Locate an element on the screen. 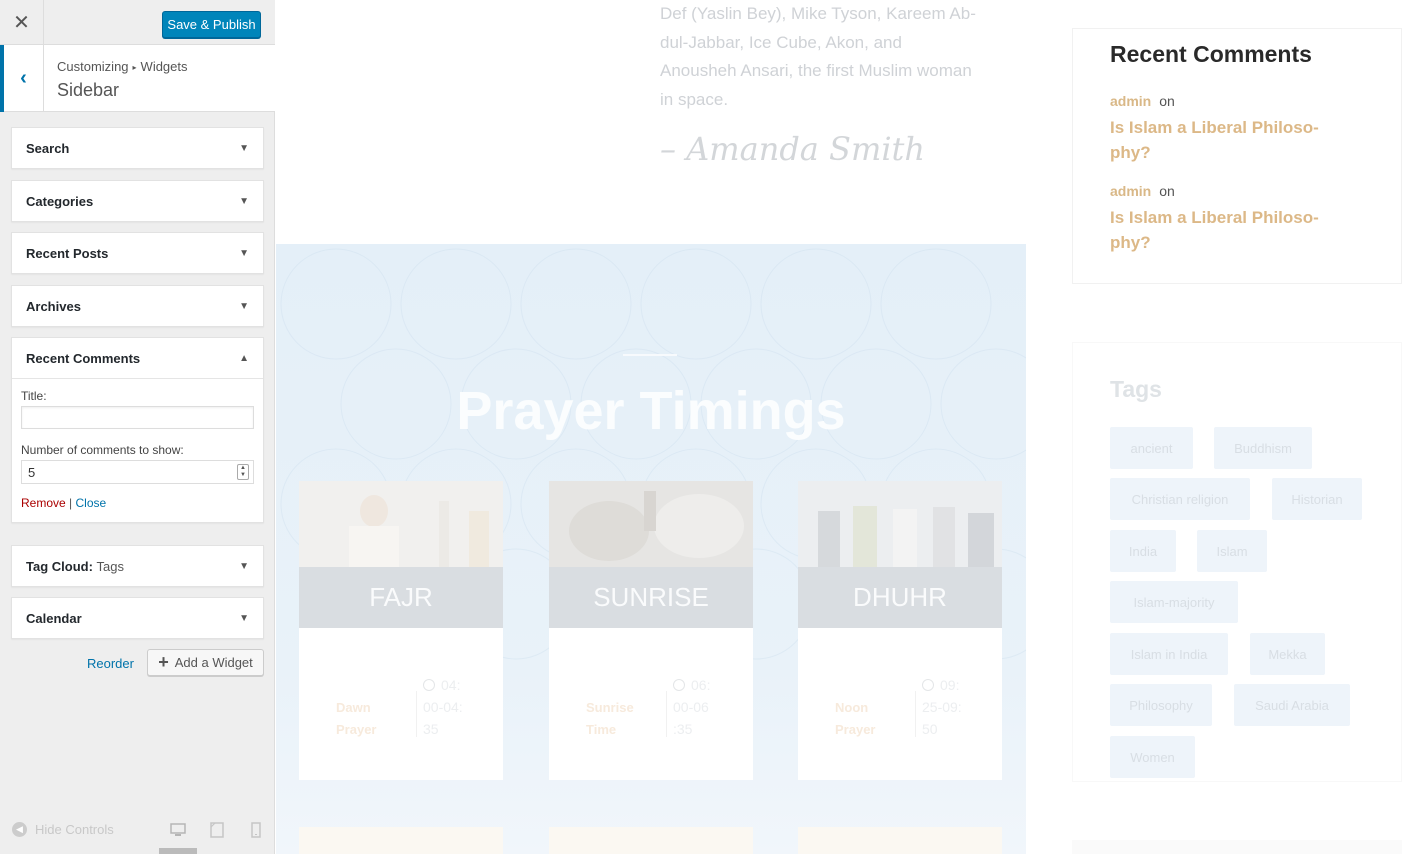 The width and height of the screenshot is (1419, 854). add-widget-button: + Add a Widget is located at coordinates (205, 662).